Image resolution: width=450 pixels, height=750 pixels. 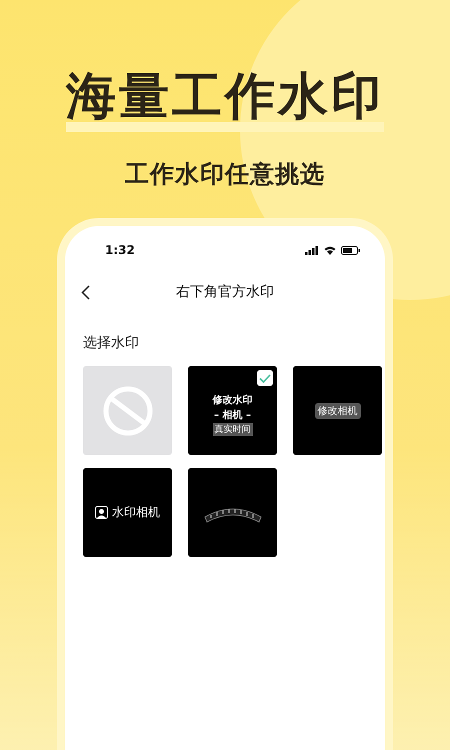 I want to click on watermark-option: 水印相机, so click(x=127, y=512).